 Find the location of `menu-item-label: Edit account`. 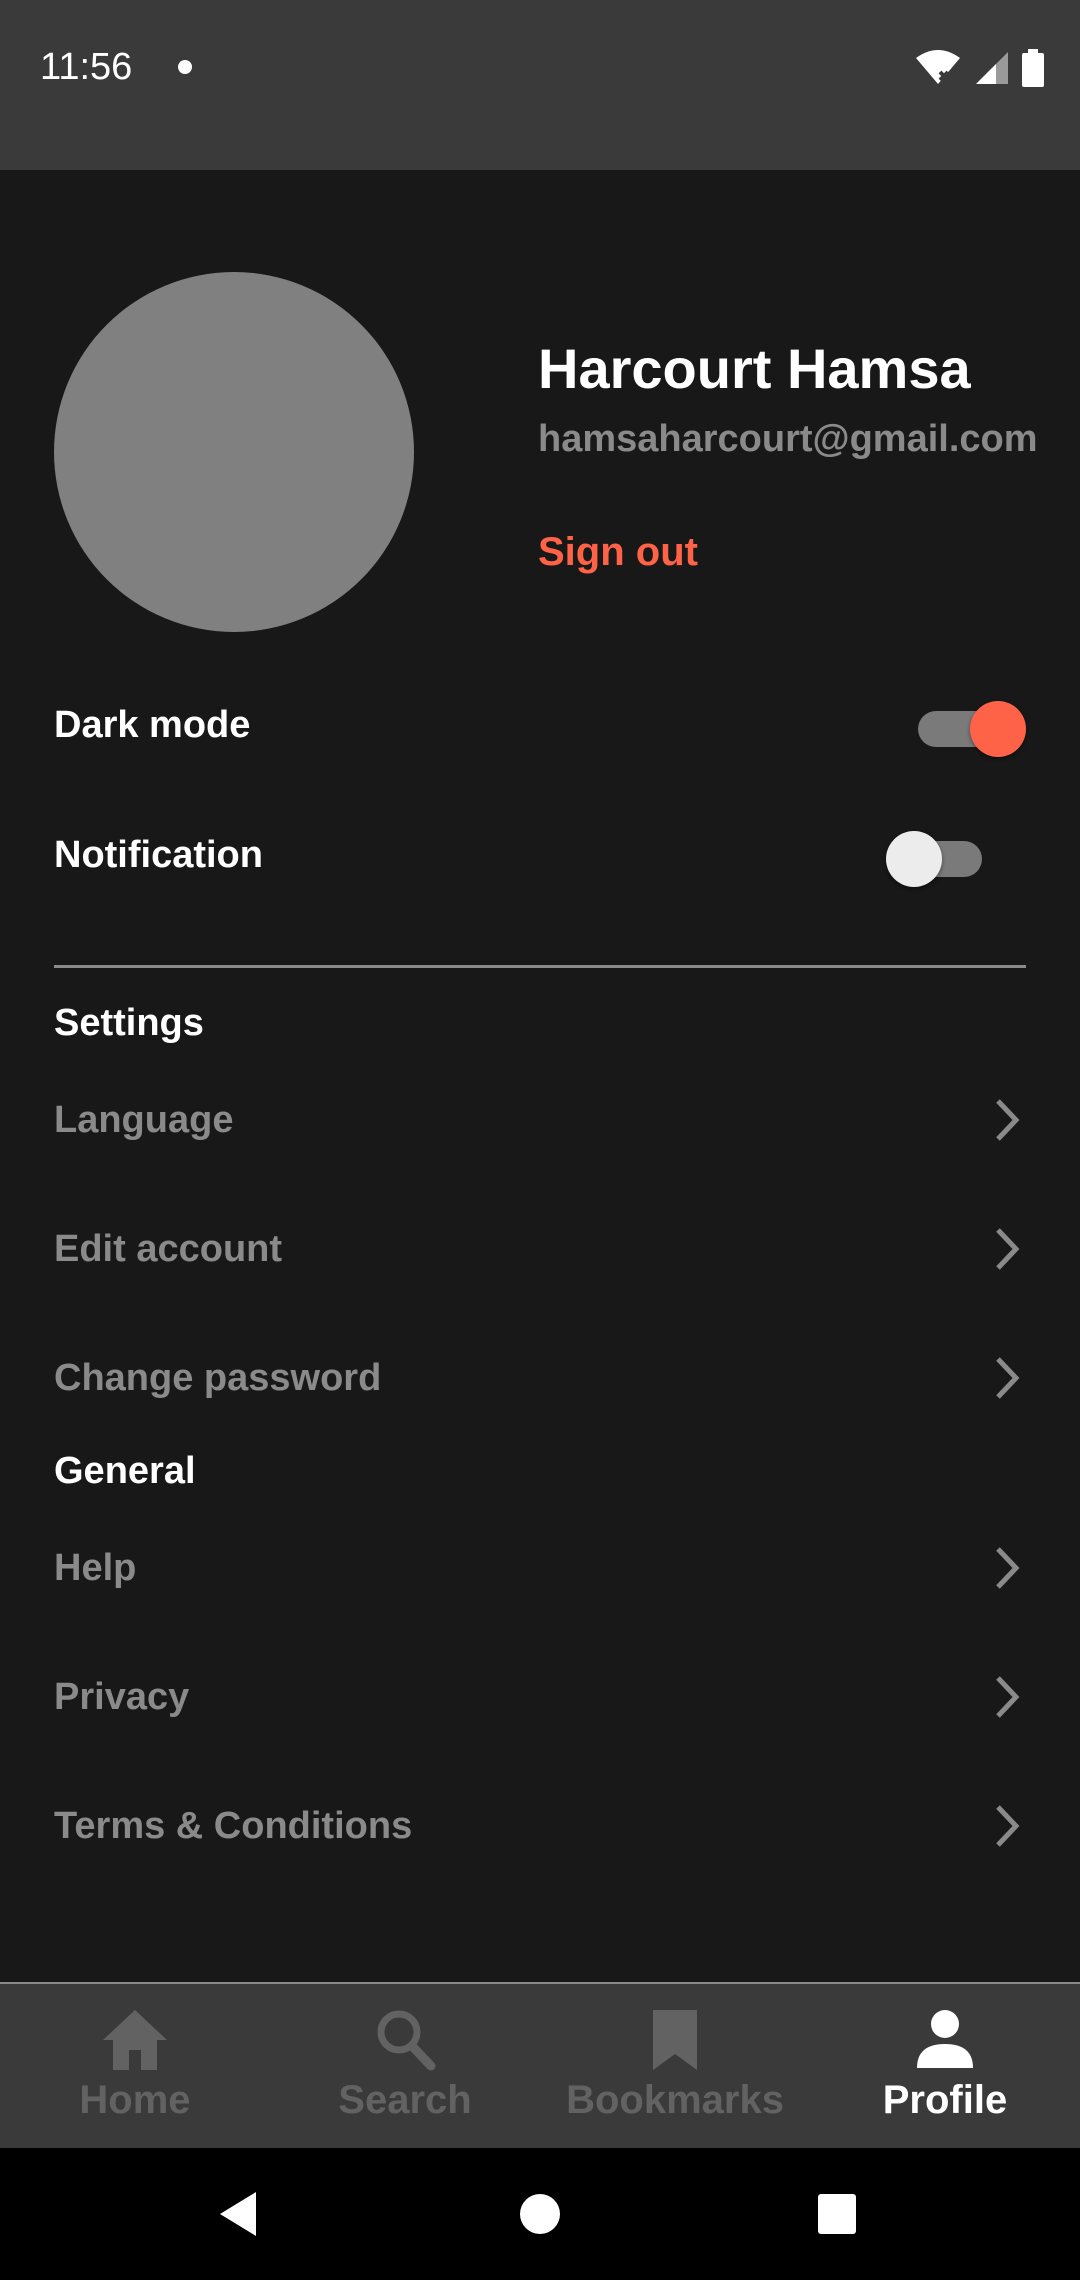

menu-item-label: Edit account is located at coordinates (168, 1248).